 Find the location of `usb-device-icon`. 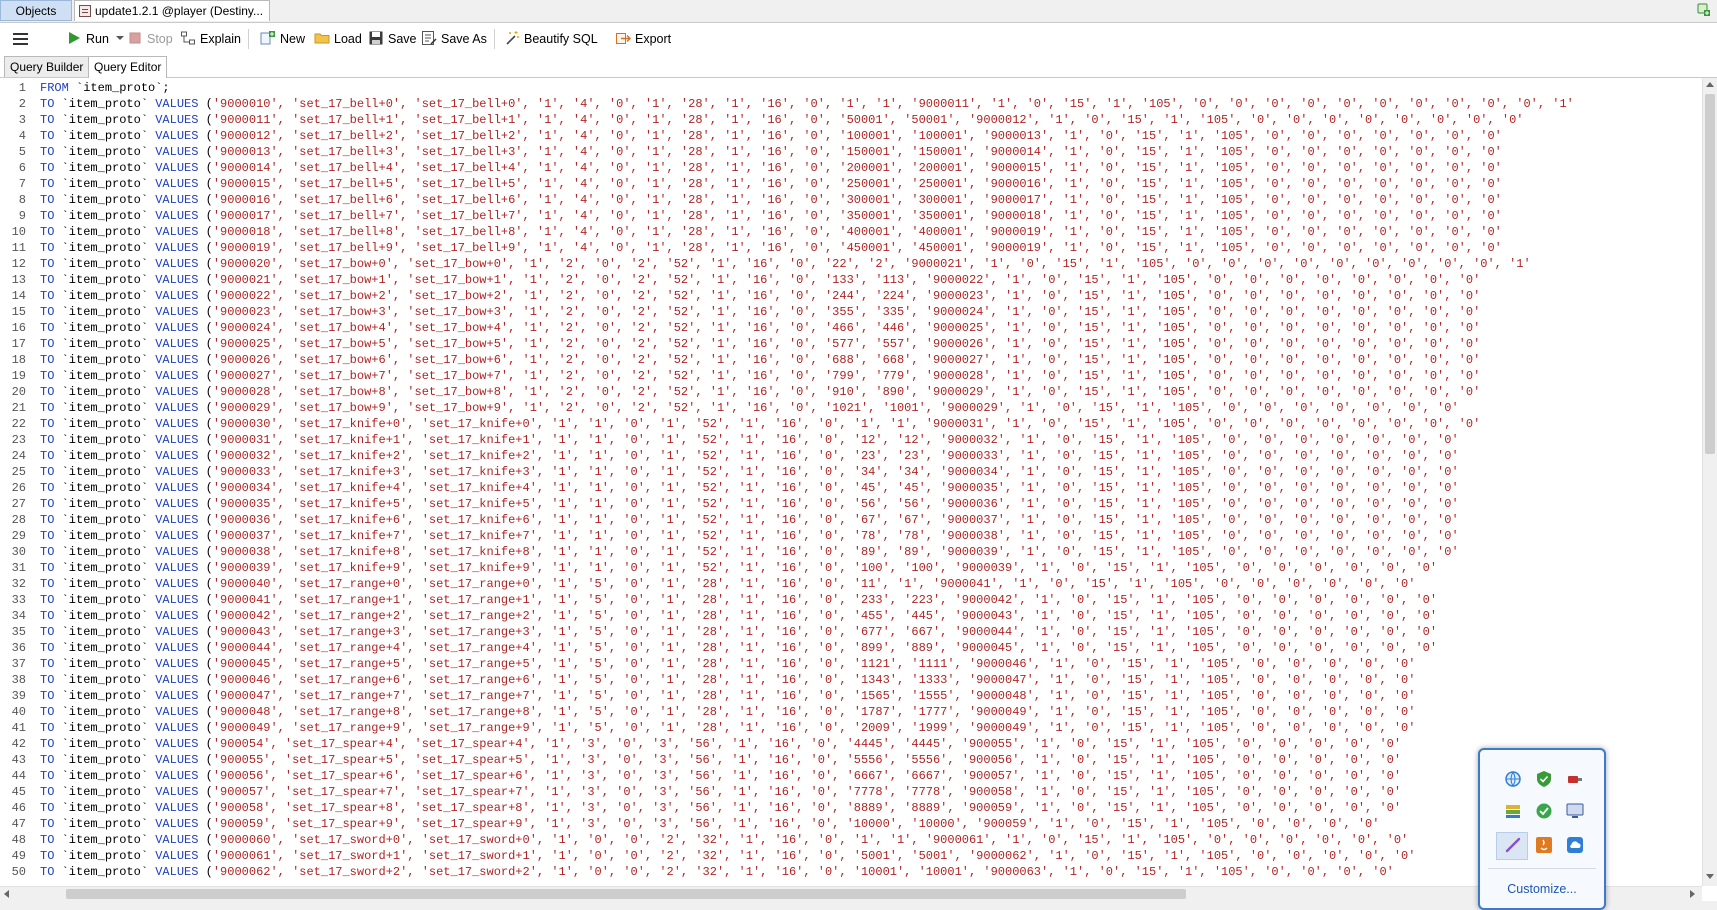

usb-device-icon is located at coordinates (1575, 779).